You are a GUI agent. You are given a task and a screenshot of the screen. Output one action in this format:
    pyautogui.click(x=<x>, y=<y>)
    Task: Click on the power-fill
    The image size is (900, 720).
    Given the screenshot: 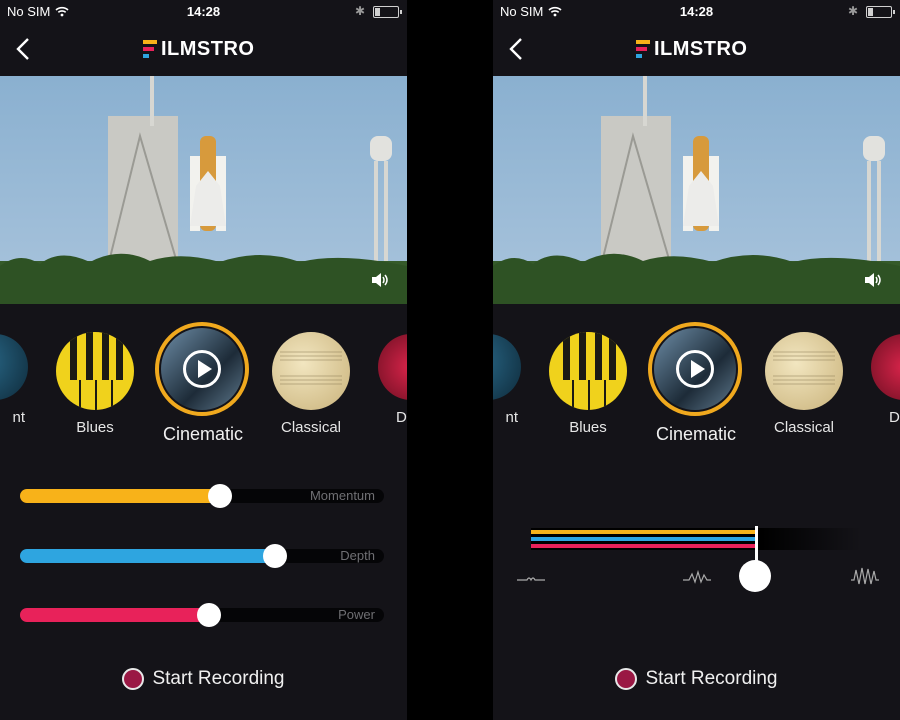 What is the action you would take?
    pyautogui.click(x=115, y=615)
    